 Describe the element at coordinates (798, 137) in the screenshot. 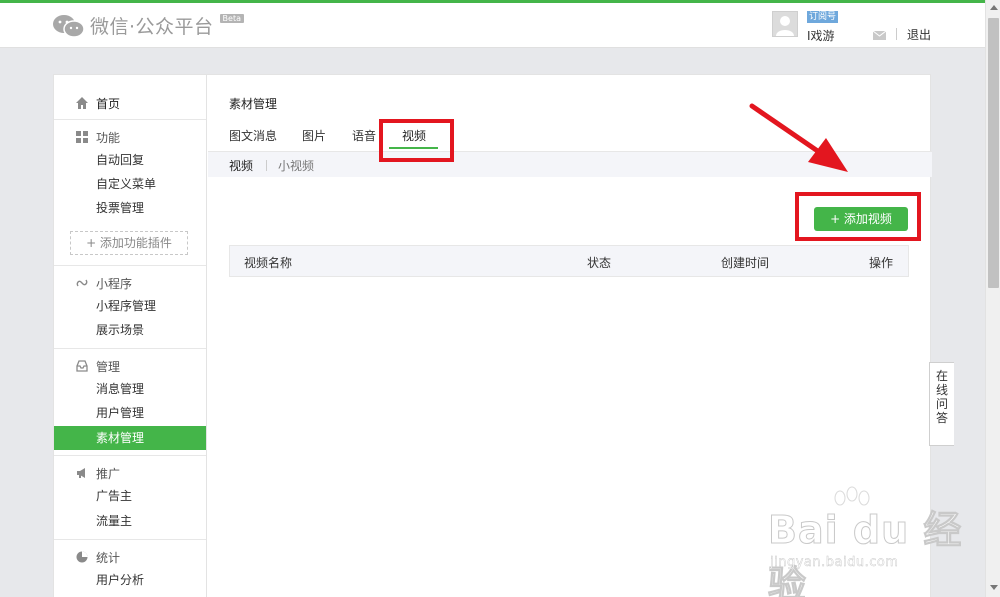

I see `annotation-arrow-icon` at that location.